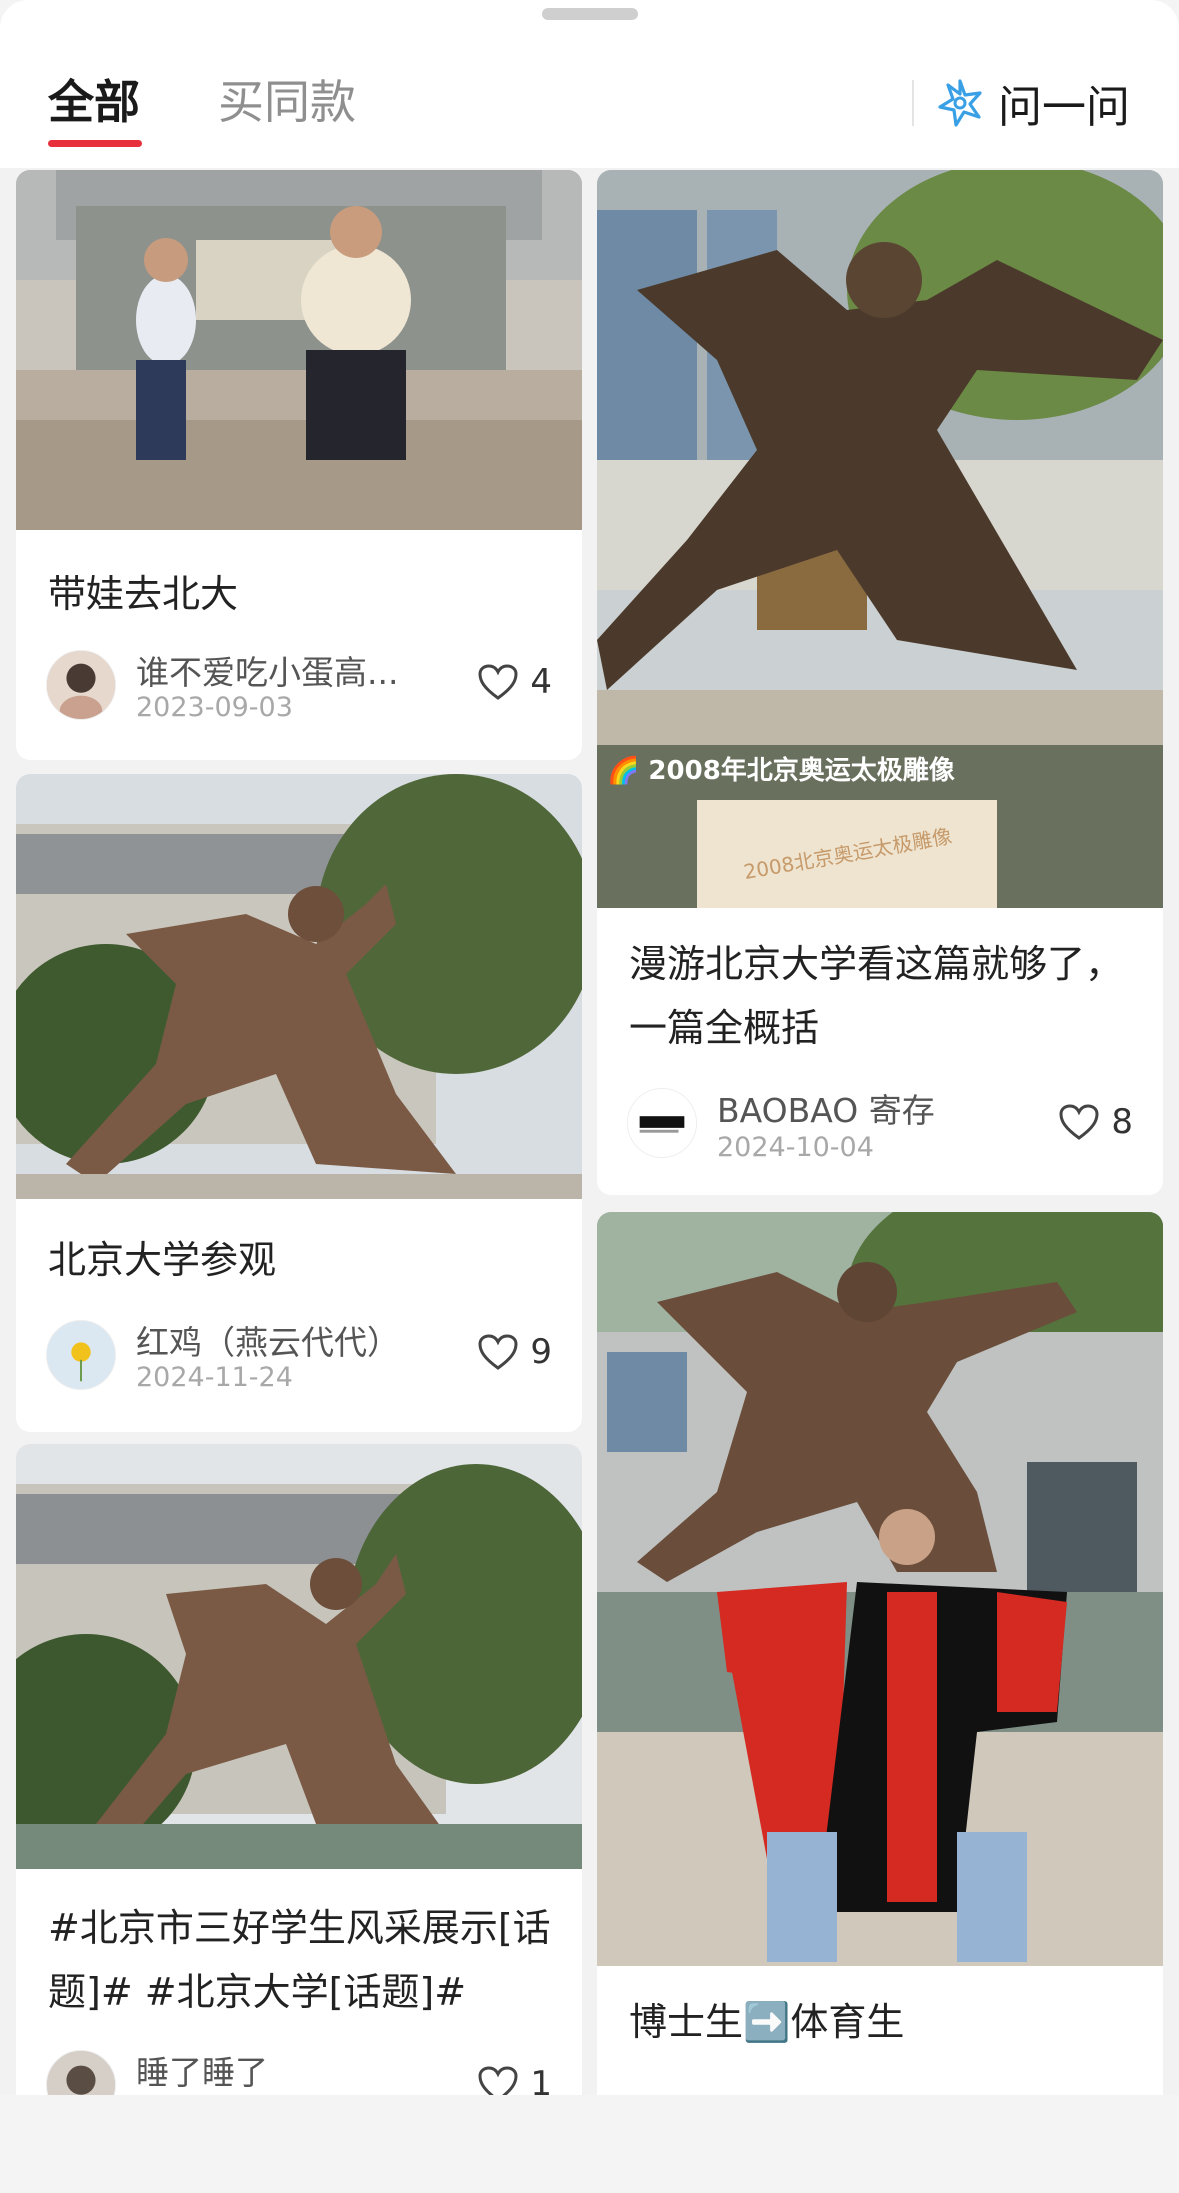  What do you see at coordinates (94, 102) in the screenshot?
I see `tab-all: 全部` at bounding box center [94, 102].